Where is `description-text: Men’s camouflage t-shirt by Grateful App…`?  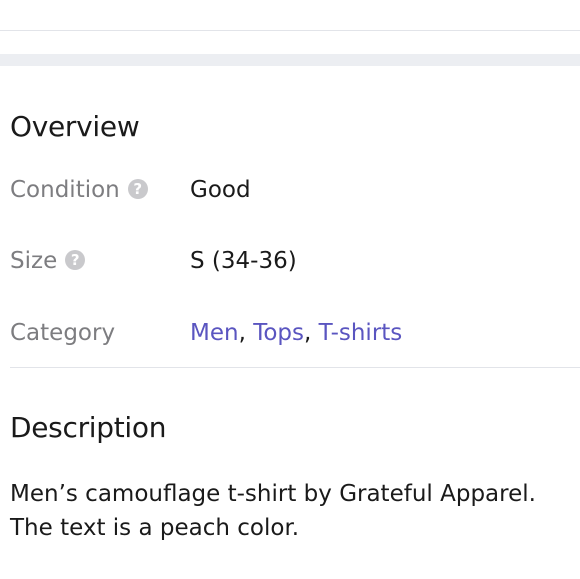 description-text: Men’s camouflage t-shirt by Grateful App… is located at coordinates (273, 511).